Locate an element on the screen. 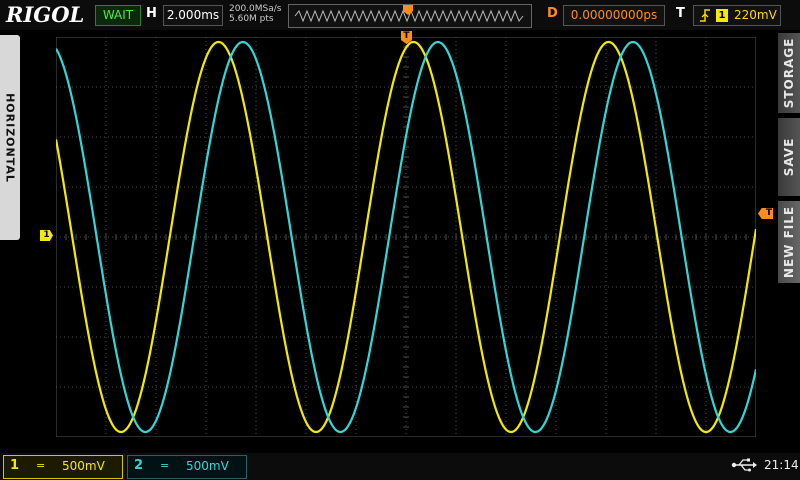 The width and height of the screenshot is (800, 480). memory-overview-strip is located at coordinates (410, 16).